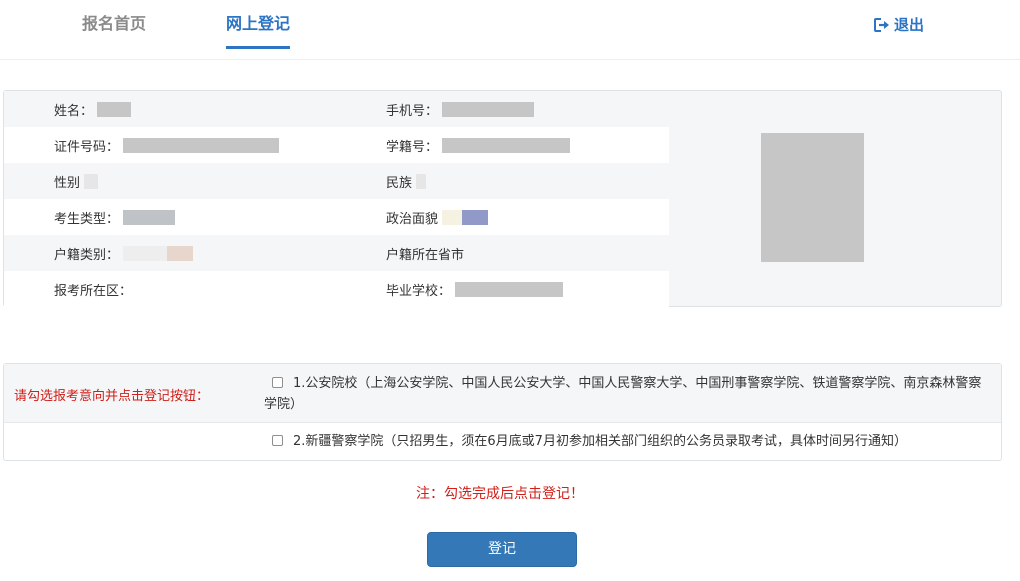 The image size is (1020, 581). Describe the element at coordinates (881, 24) in the screenshot. I see `logout-icon` at that location.